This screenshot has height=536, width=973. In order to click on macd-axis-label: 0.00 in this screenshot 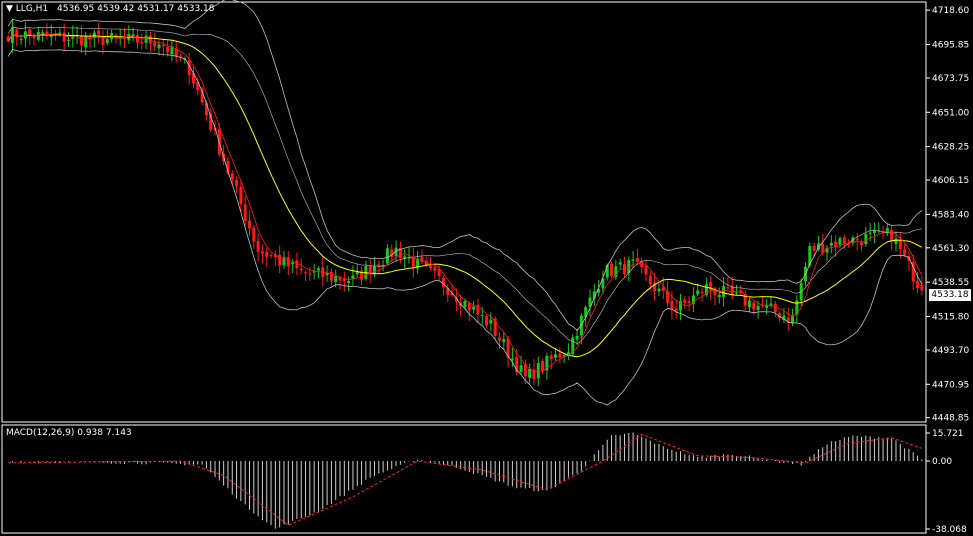, I will do `click(942, 462)`.